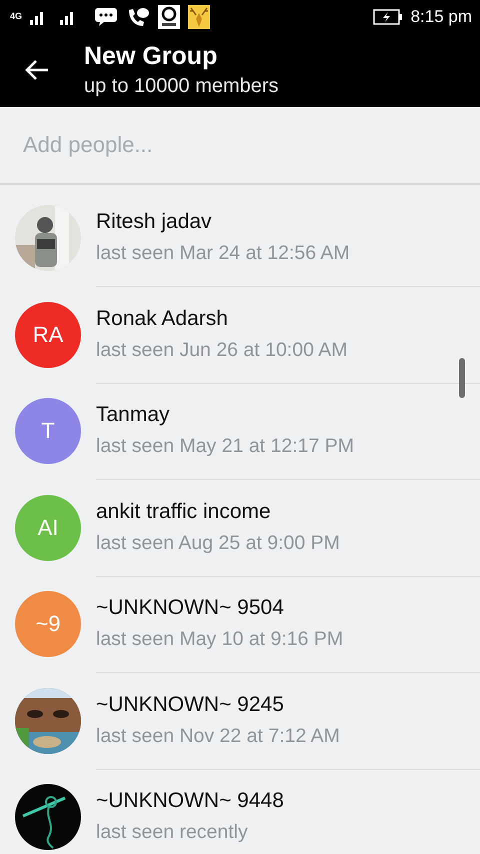 Image resolution: width=480 pixels, height=854 pixels. I want to click on contact-name: ~UNKNOWN~ 9504, so click(190, 608).